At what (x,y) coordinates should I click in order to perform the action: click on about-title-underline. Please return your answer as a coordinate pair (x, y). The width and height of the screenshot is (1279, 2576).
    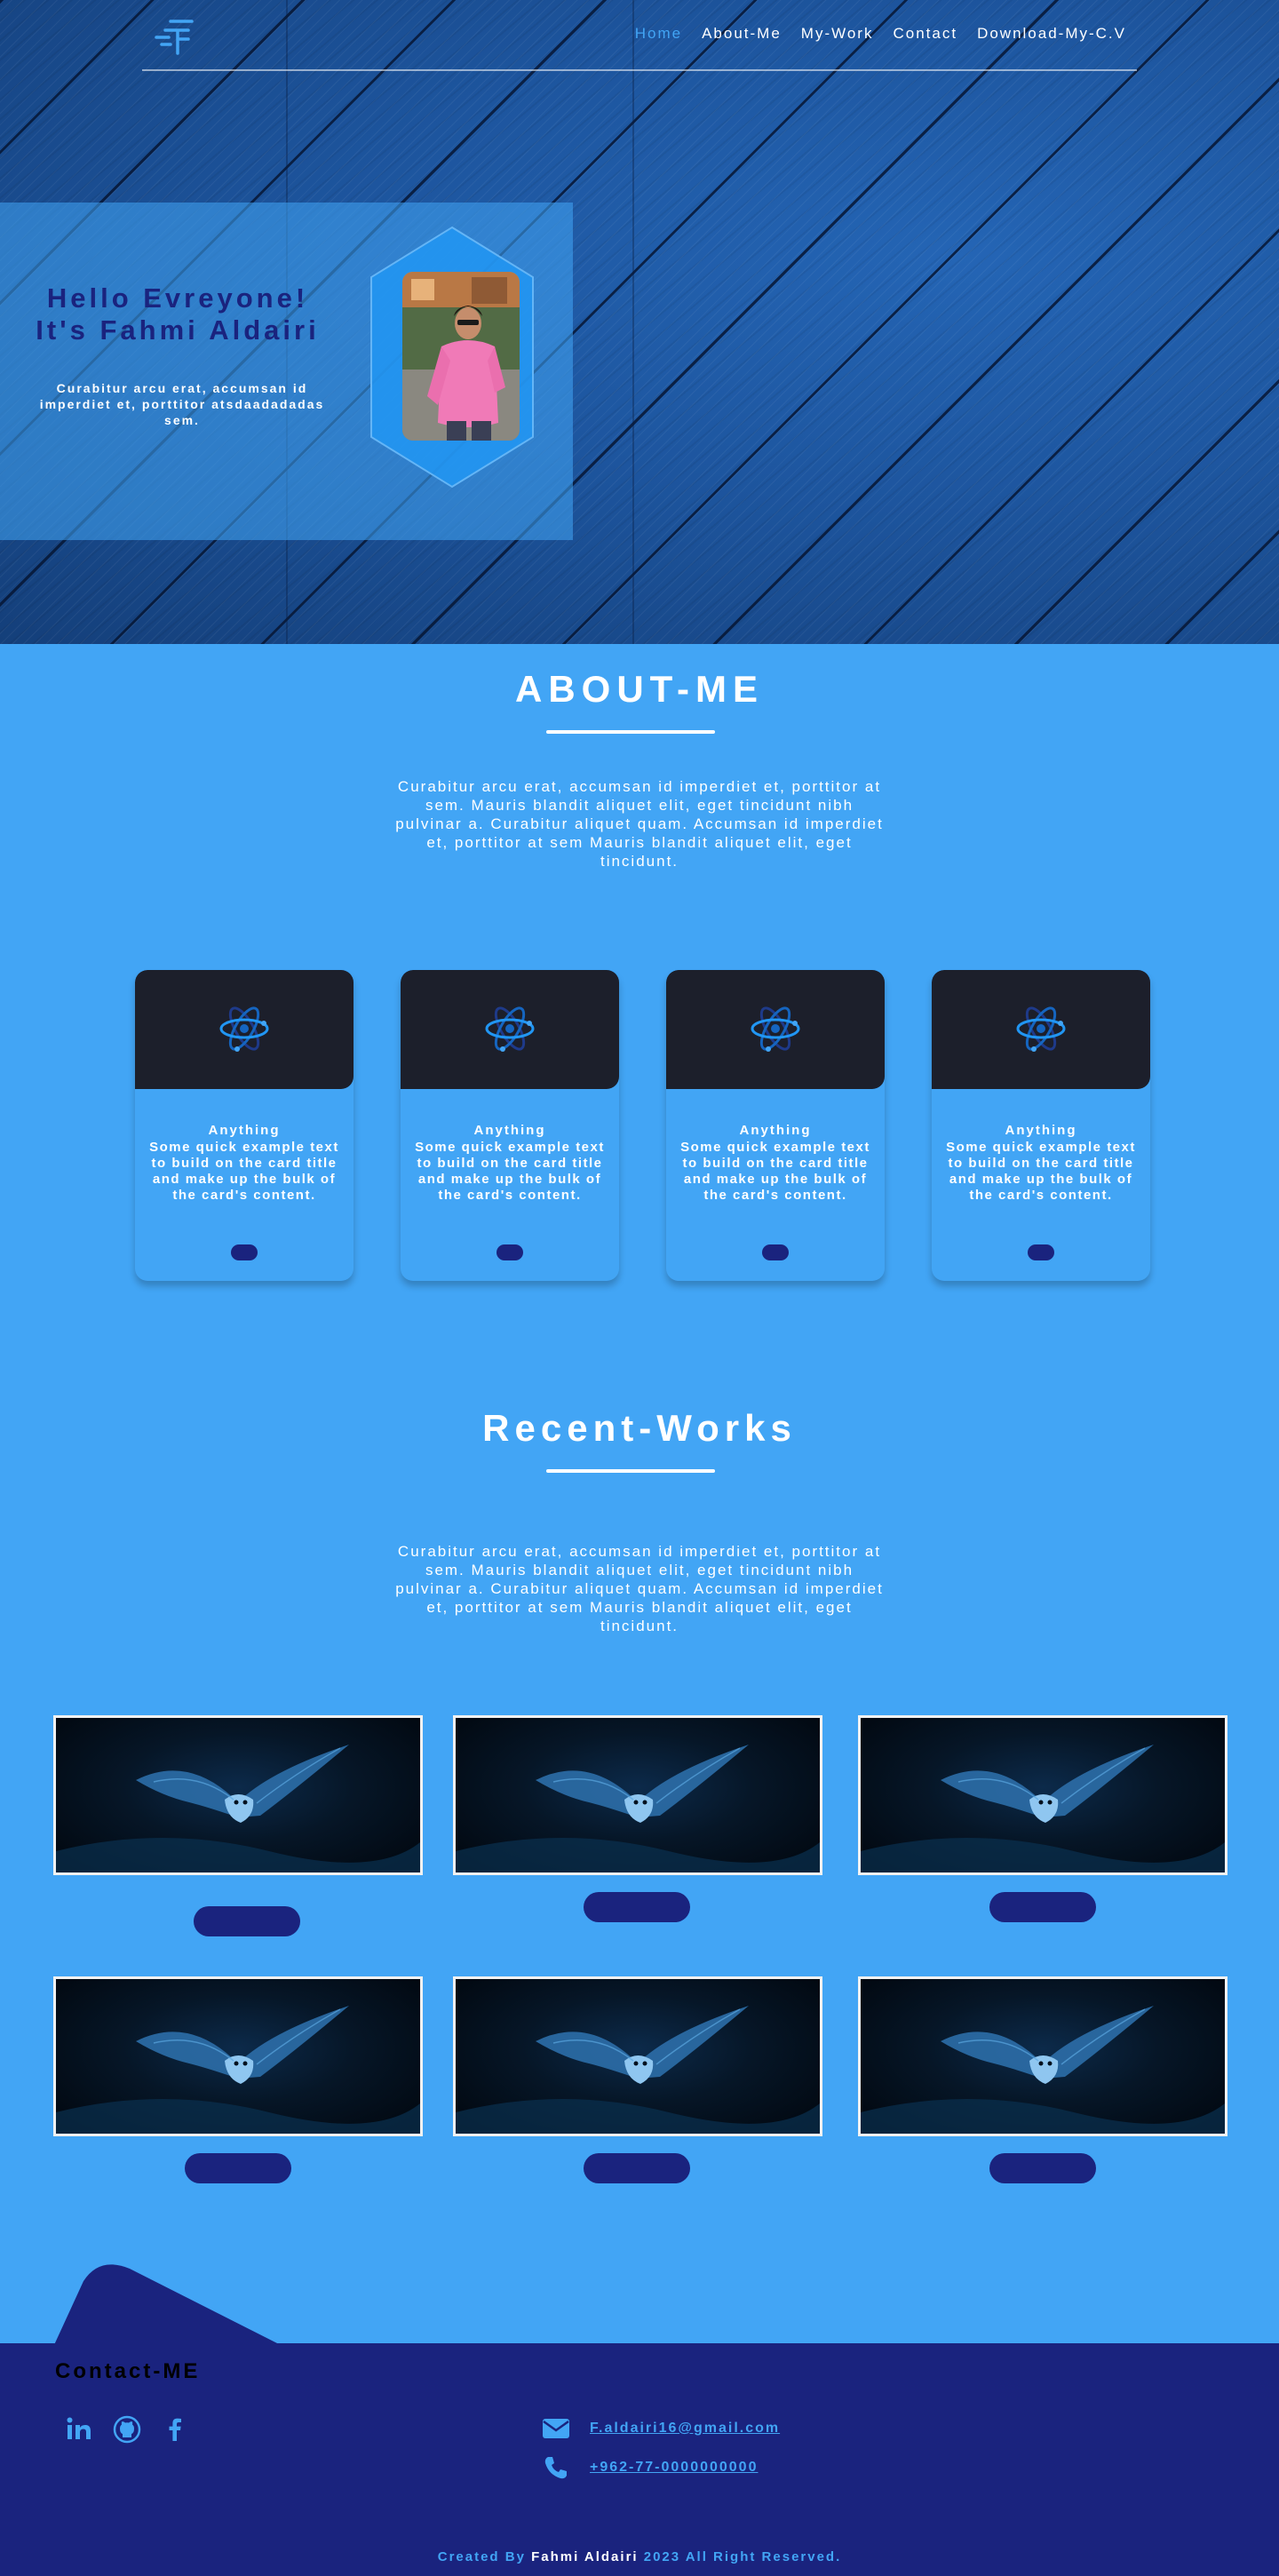
    Looking at the image, I should click on (630, 732).